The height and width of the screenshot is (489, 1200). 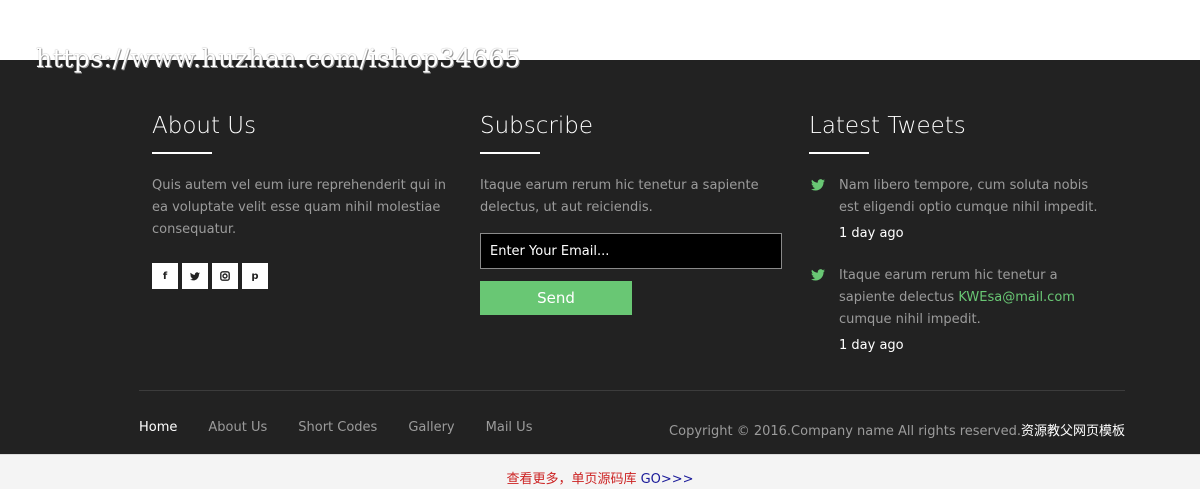 What do you see at coordinates (337, 427) in the screenshot?
I see `nav-short-codes: Short Codes` at bounding box center [337, 427].